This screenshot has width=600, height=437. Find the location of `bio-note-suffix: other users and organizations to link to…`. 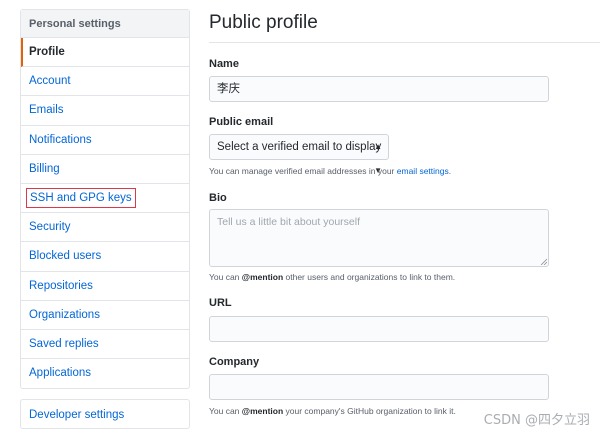

bio-note-suffix: other users and organizations to link to… is located at coordinates (370, 277).